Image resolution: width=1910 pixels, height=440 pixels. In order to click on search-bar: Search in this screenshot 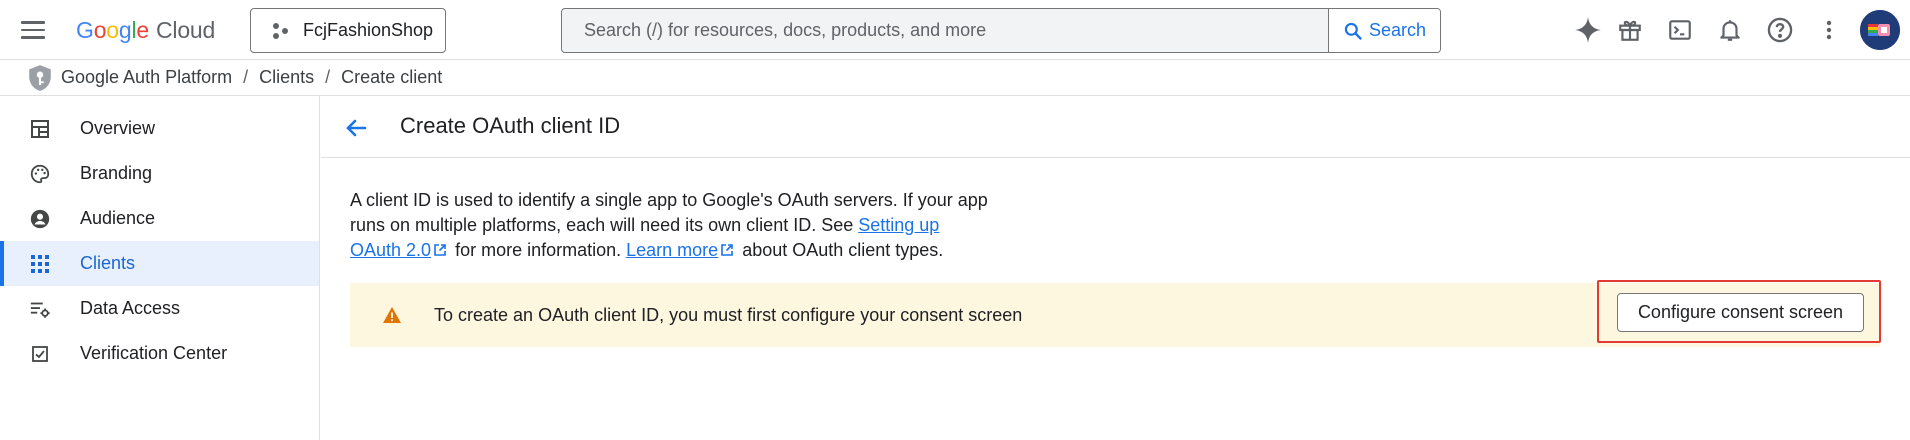, I will do `click(1001, 30)`.